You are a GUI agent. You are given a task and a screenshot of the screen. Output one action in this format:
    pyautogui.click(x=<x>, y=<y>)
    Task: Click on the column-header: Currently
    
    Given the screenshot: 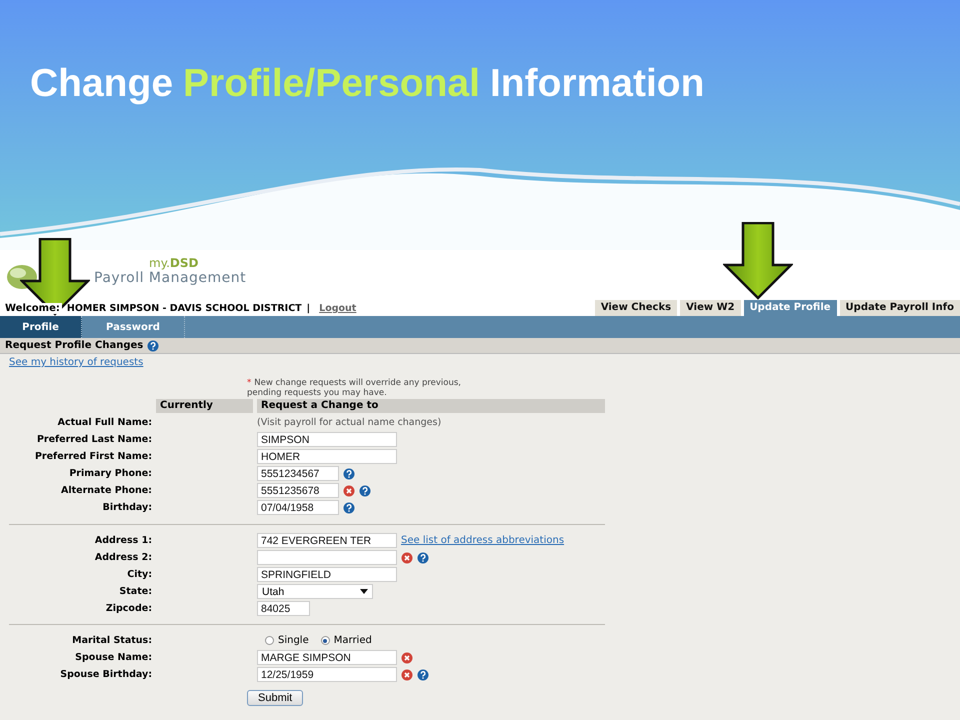 What is the action you would take?
    pyautogui.click(x=204, y=406)
    